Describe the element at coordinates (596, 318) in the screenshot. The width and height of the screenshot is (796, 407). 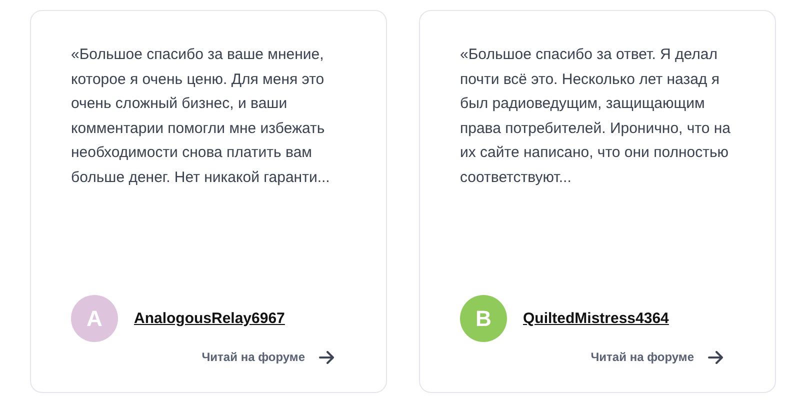
I see `author-link: QuiltedMistress4364` at that location.